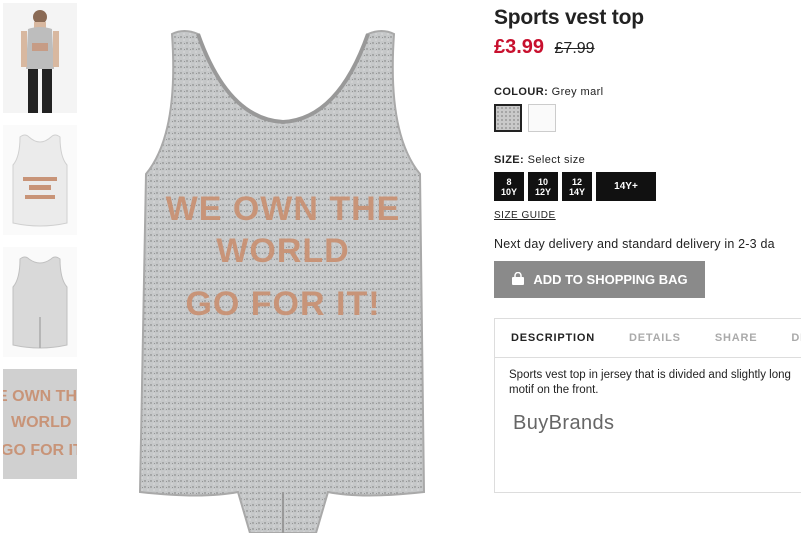  I want to click on svg-text: WORLD, so click(41, 422).